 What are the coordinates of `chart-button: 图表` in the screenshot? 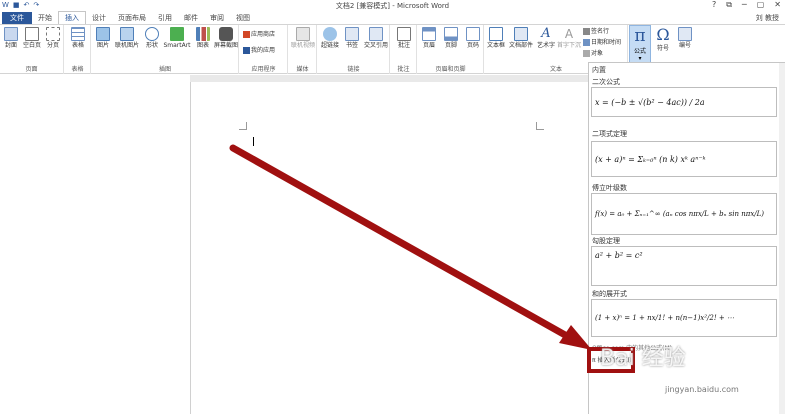 It's located at (203, 38).